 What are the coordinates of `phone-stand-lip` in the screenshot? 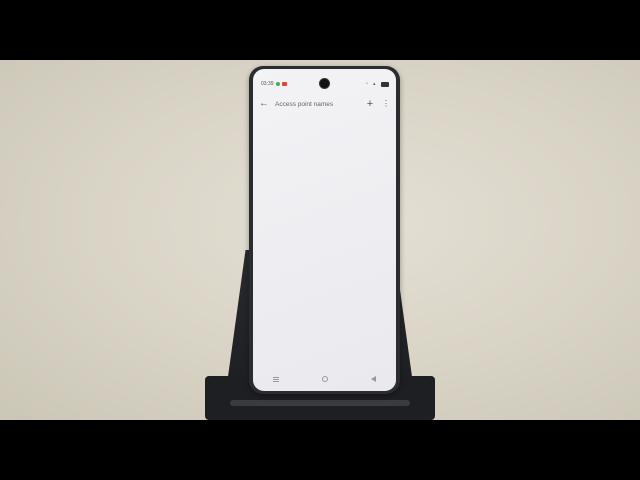 It's located at (320, 403).